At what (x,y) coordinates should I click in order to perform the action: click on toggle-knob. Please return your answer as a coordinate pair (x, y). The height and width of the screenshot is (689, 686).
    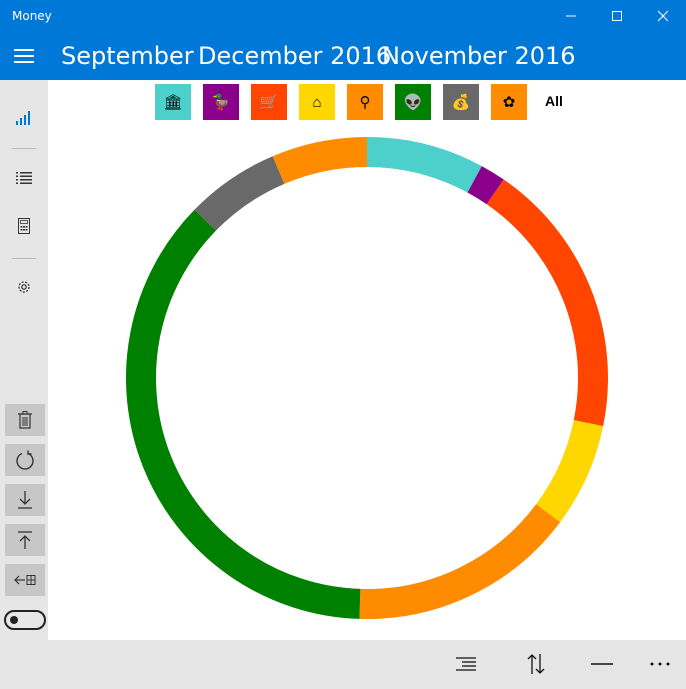
    Looking at the image, I should click on (14, 620).